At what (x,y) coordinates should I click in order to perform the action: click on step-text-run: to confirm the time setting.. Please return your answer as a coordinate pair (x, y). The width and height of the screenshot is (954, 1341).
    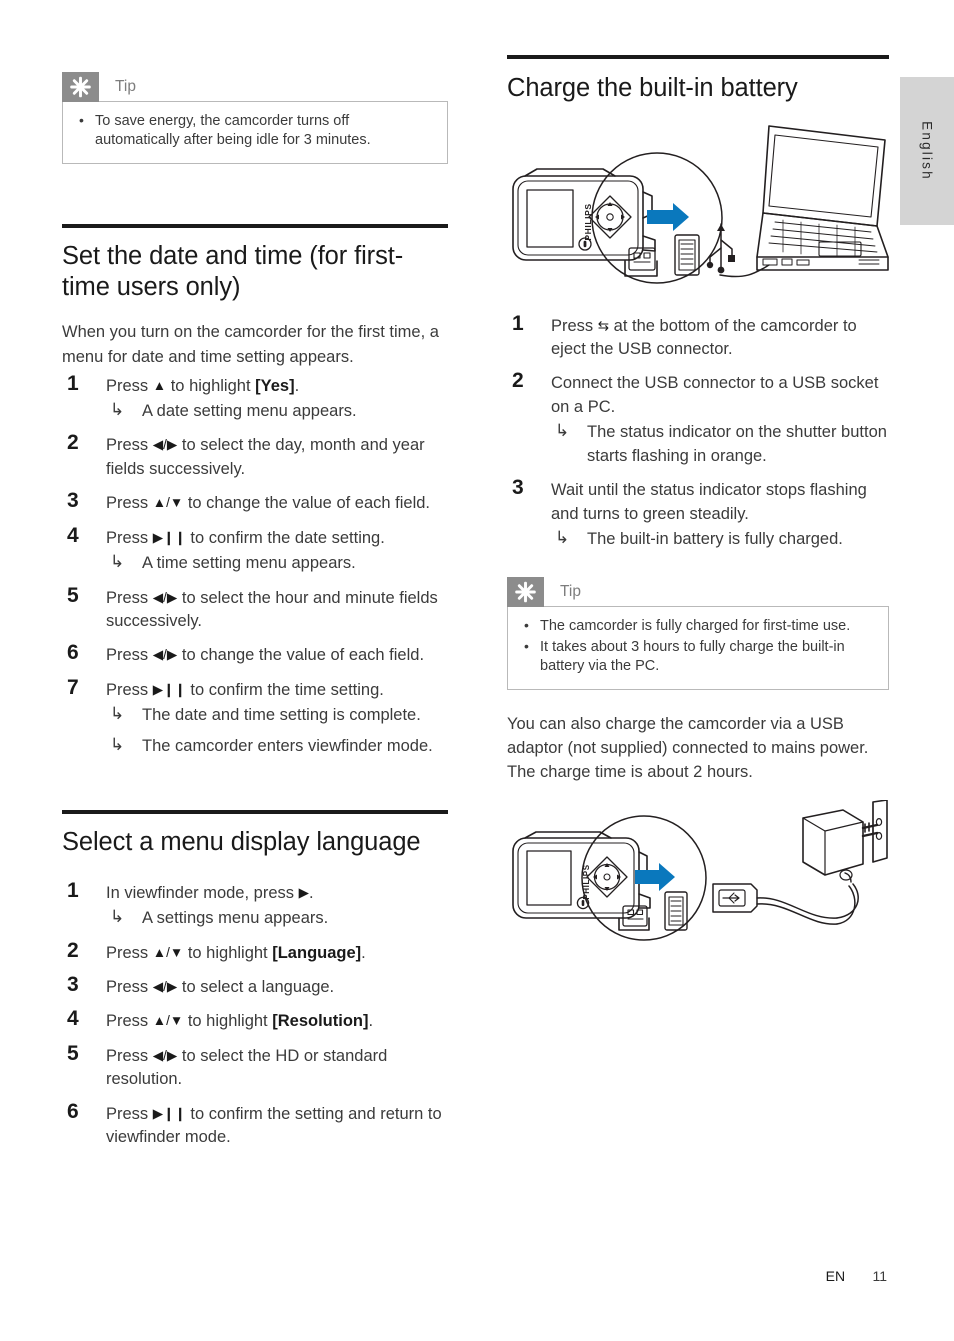
    Looking at the image, I should click on (284, 689).